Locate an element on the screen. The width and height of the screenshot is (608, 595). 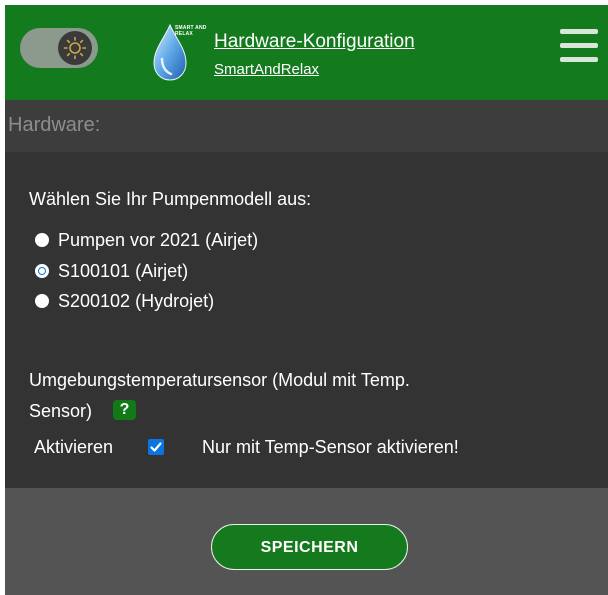
theme-toggle is located at coordinates (59, 48).